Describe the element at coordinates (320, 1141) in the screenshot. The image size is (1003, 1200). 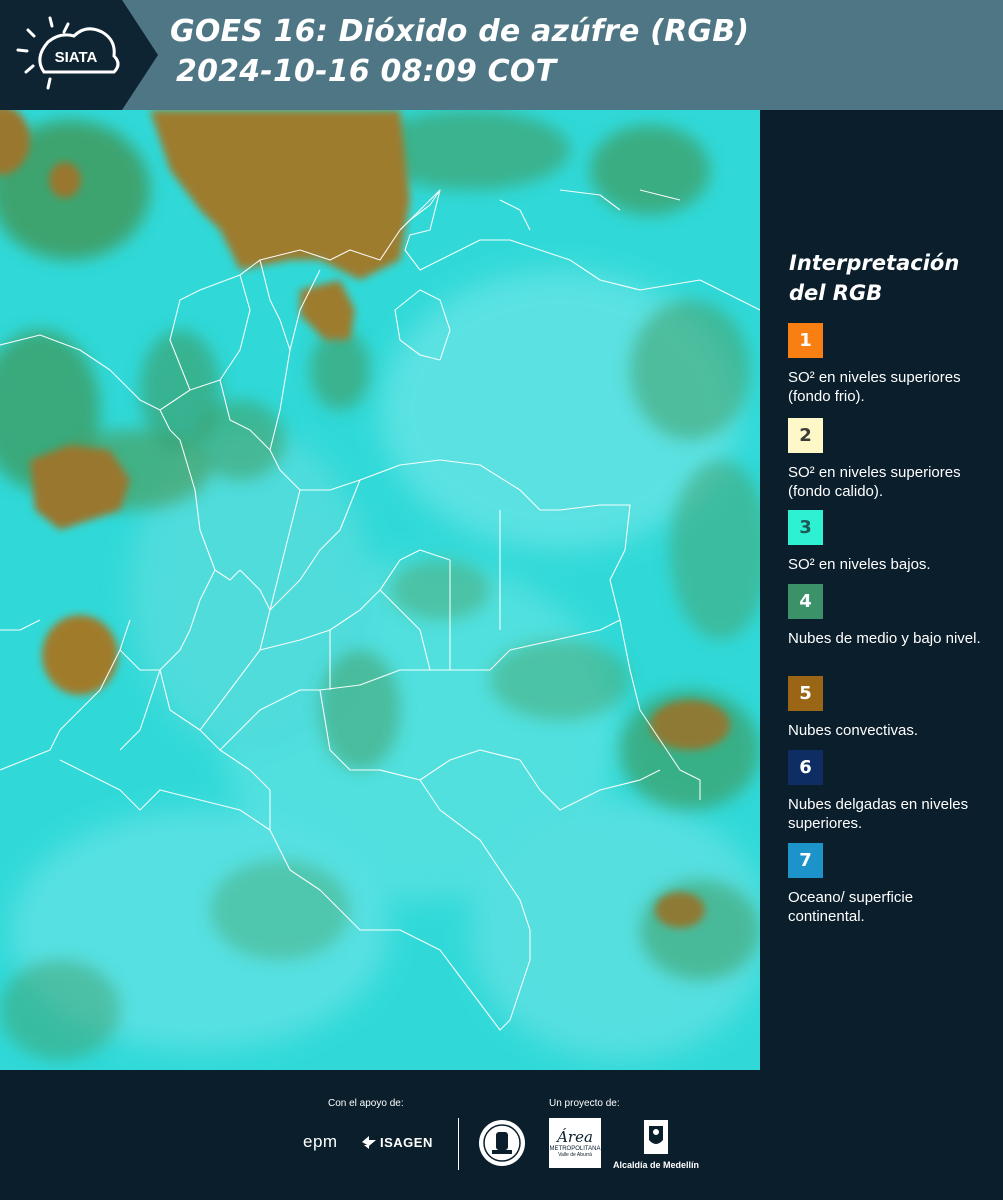
I see `epm-logo: epm` at that location.